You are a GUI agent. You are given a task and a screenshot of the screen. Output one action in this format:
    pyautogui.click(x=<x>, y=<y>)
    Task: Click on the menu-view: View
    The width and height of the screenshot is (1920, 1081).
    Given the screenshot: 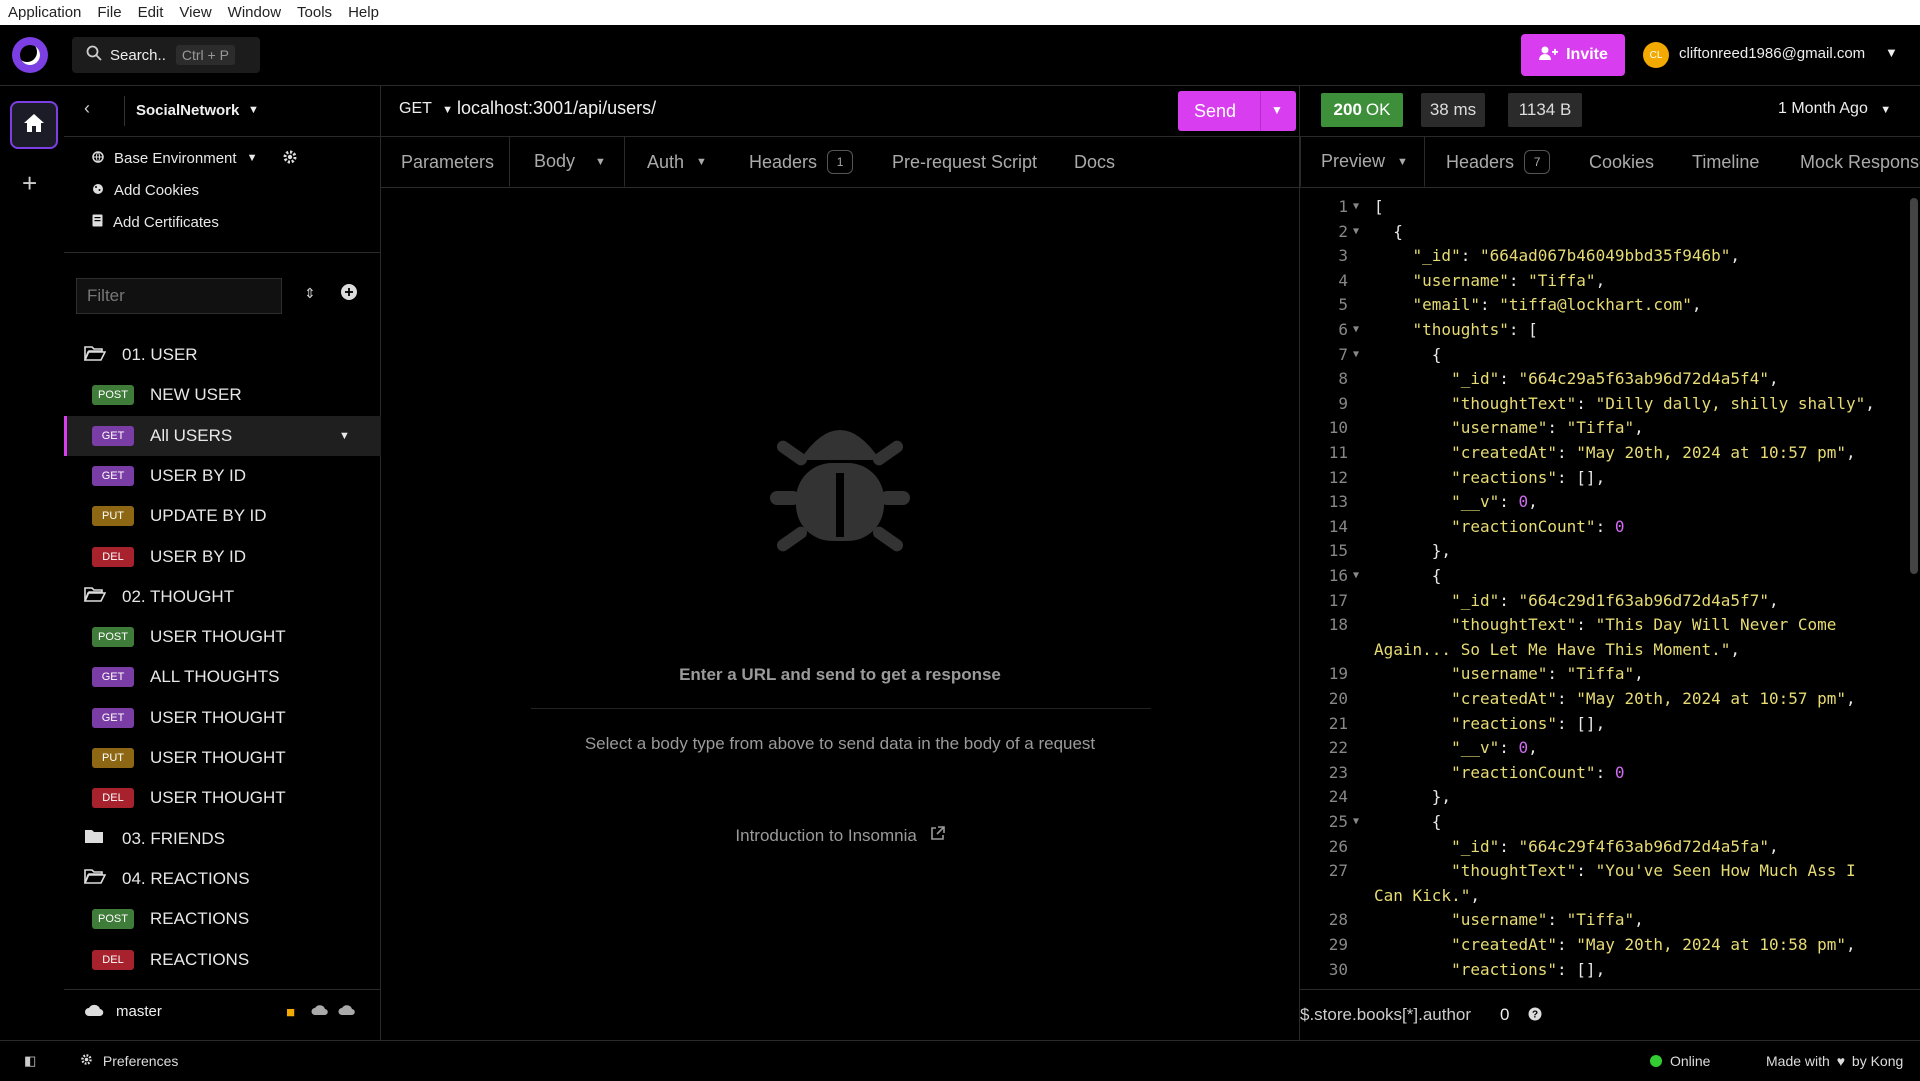 What is the action you would take?
    pyautogui.click(x=195, y=12)
    